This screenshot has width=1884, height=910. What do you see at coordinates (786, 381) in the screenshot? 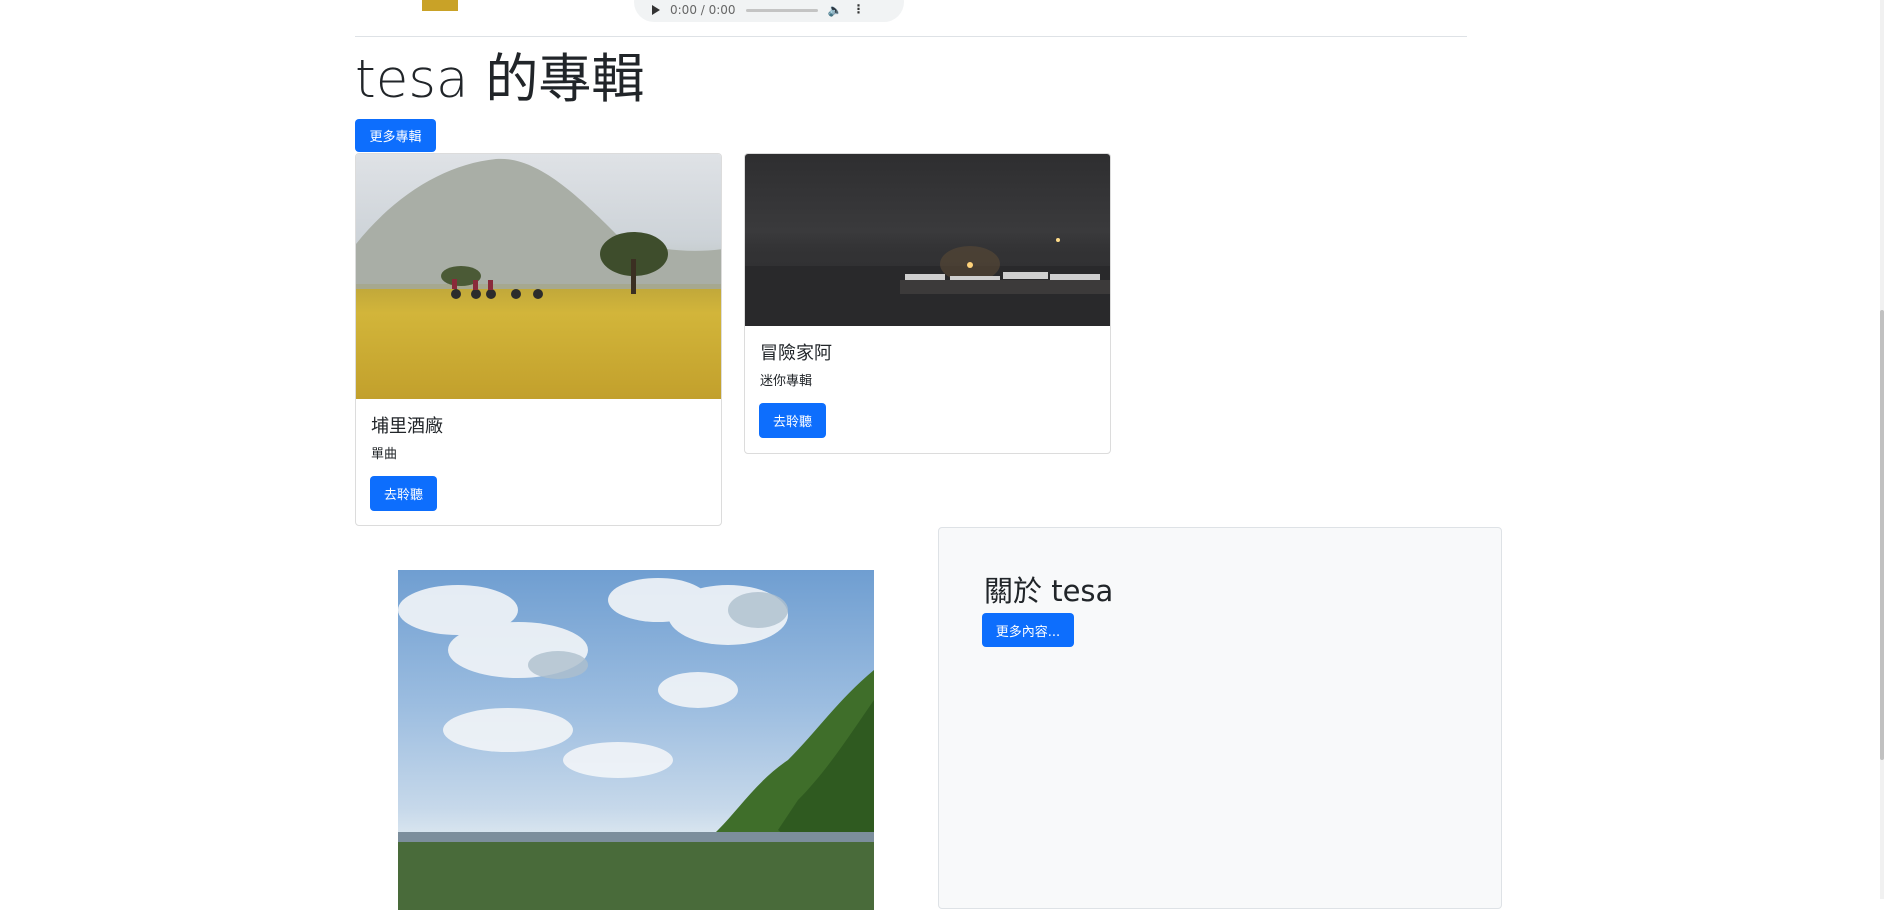
I see `album-type: 迷你專輯` at bounding box center [786, 381].